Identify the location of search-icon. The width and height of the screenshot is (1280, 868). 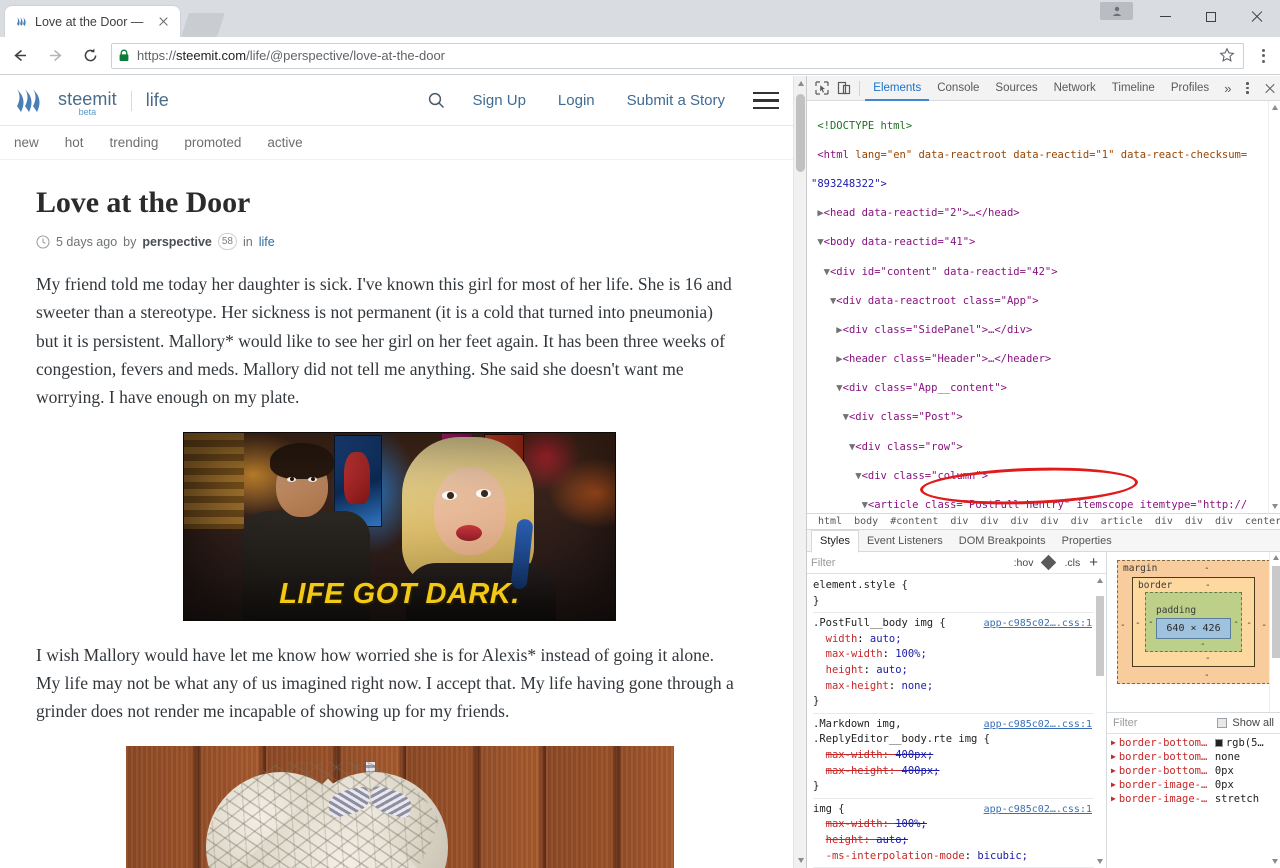
(437, 101).